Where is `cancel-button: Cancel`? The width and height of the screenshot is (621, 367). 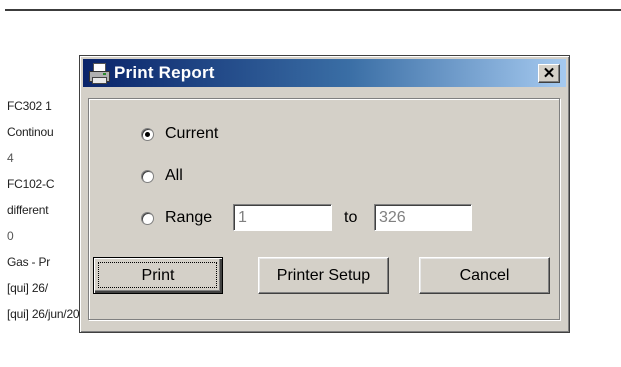 cancel-button: Cancel is located at coordinates (484, 275).